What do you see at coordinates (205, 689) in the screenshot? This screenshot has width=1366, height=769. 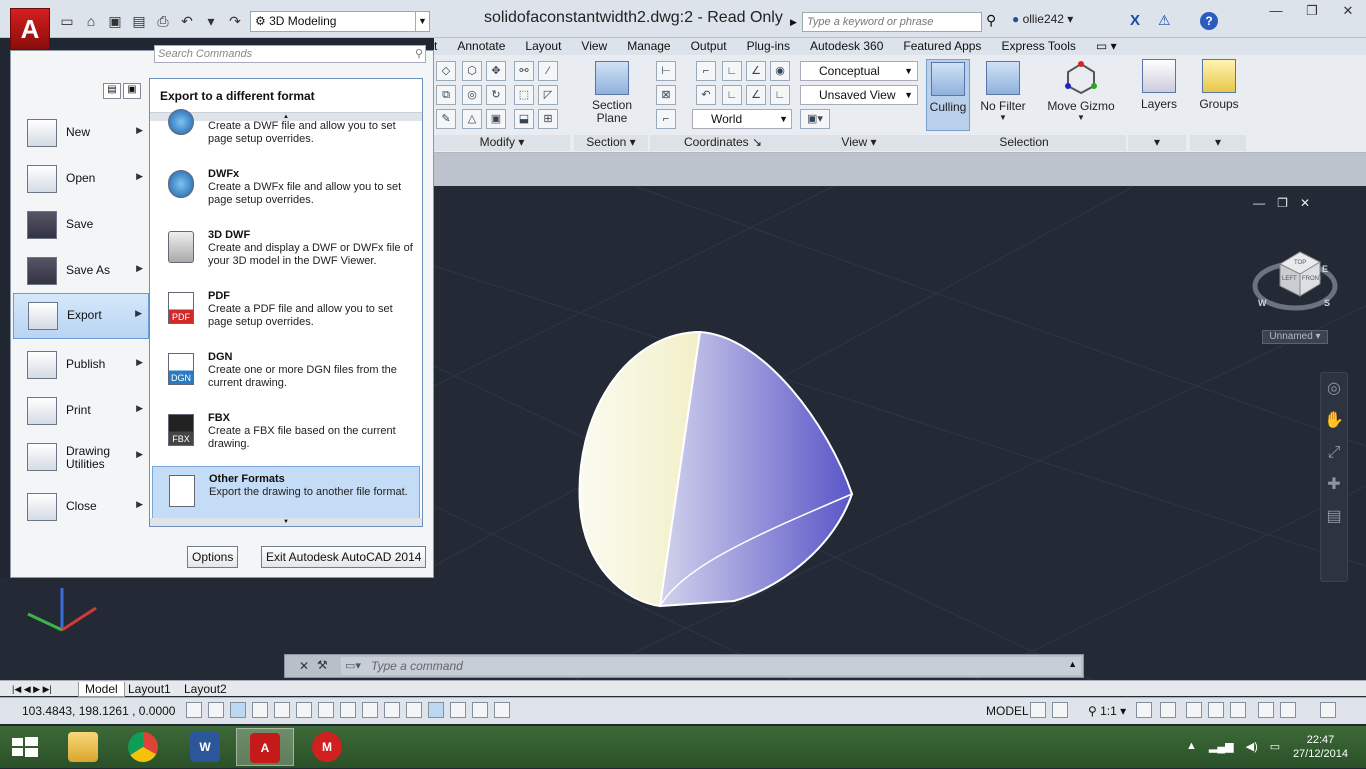 I see `tab-layout2: Layout2` at bounding box center [205, 689].